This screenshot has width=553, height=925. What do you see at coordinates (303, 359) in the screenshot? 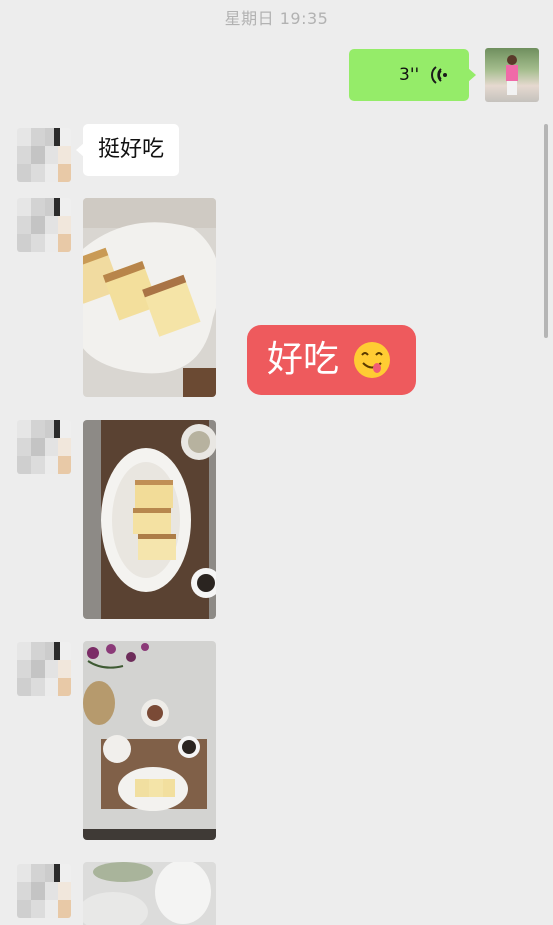
I see `sticker-text: 好吃` at bounding box center [303, 359].